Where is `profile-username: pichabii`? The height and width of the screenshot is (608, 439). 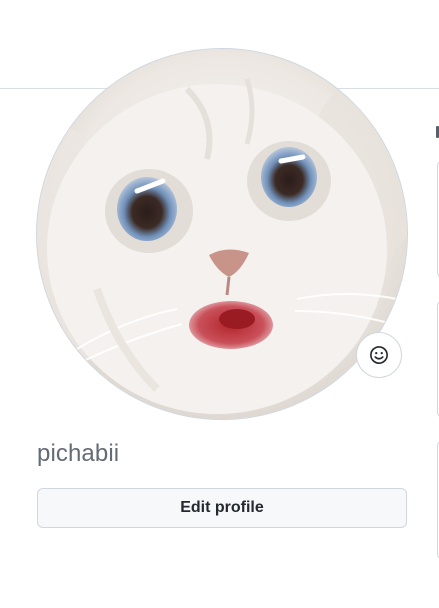 profile-username: pichabii is located at coordinates (78, 453).